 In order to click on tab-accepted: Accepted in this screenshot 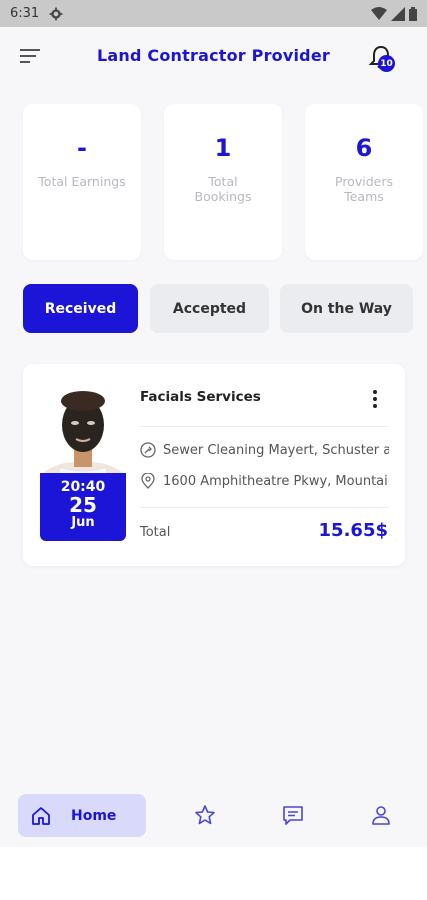, I will do `click(209, 308)`.